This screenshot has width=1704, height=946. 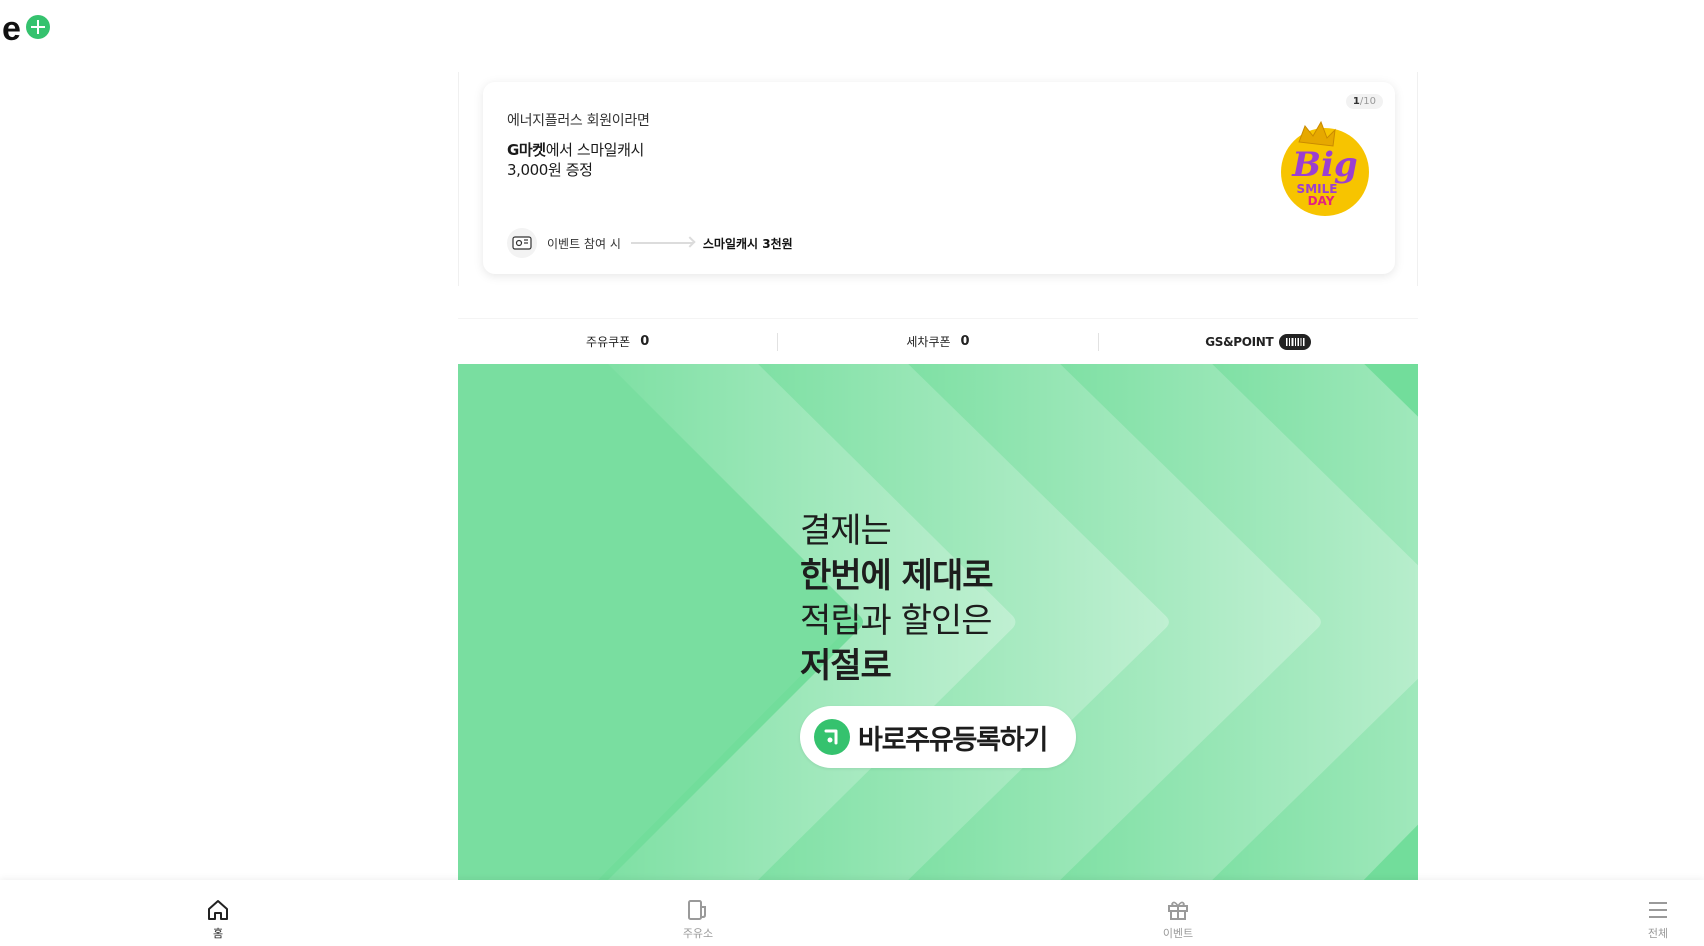 What do you see at coordinates (747, 243) in the screenshot?
I see `flow-reward-label: 스마일캐시 3천원` at bounding box center [747, 243].